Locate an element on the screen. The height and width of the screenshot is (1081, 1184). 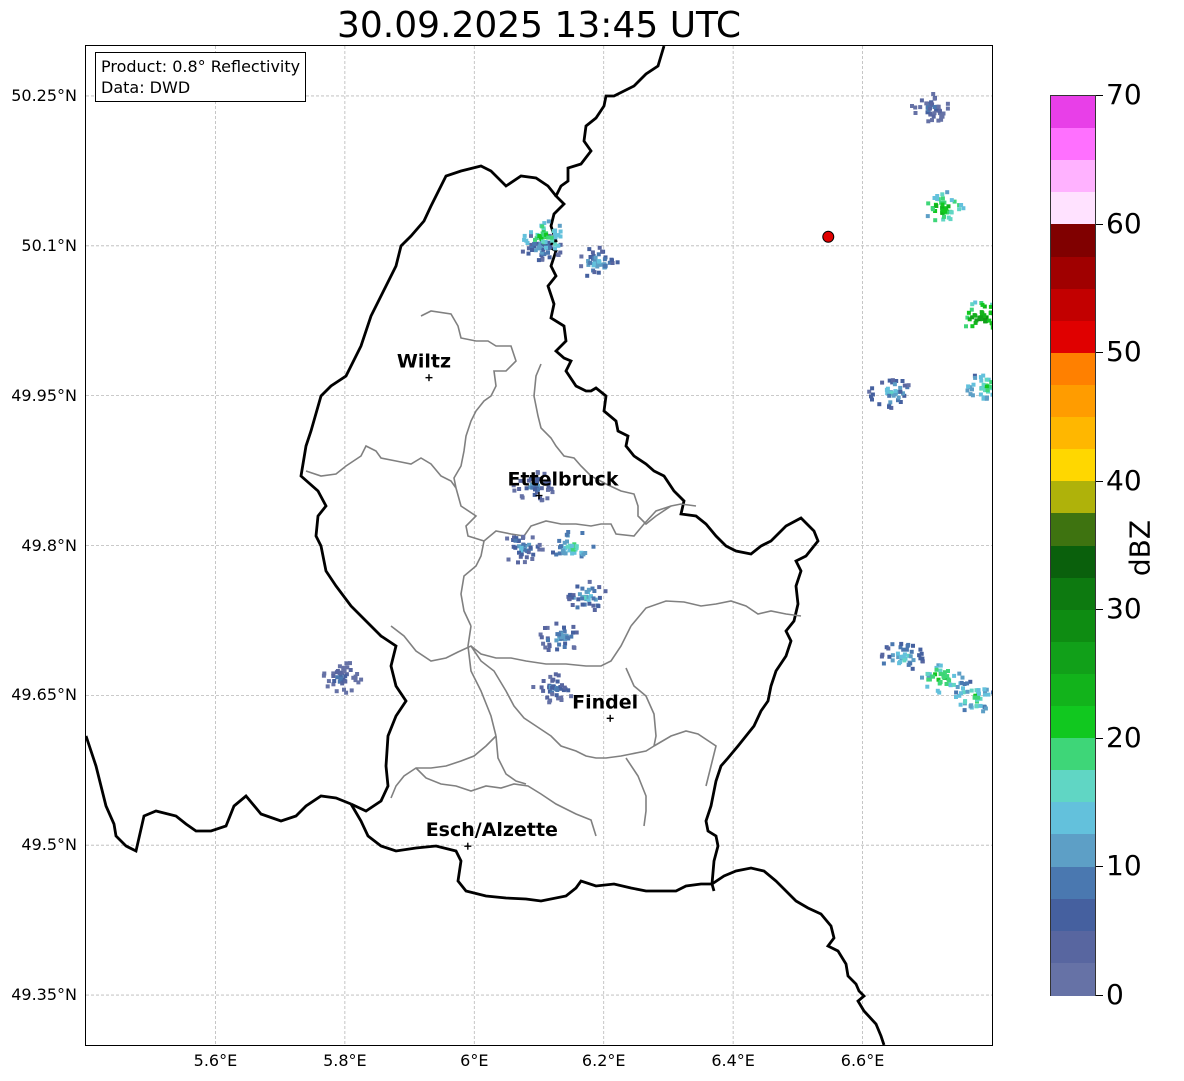
map-title: 30.09.2025 13:45 UTC is located at coordinates (539, 25).